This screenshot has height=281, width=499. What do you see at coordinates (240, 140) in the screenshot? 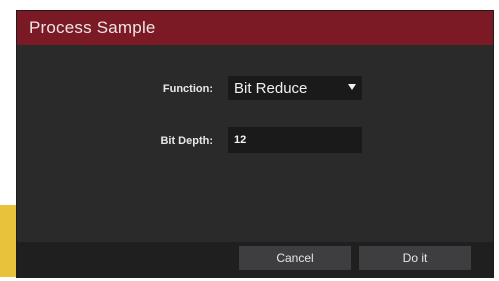
I see `bit-depth-value: 12` at bounding box center [240, 140].